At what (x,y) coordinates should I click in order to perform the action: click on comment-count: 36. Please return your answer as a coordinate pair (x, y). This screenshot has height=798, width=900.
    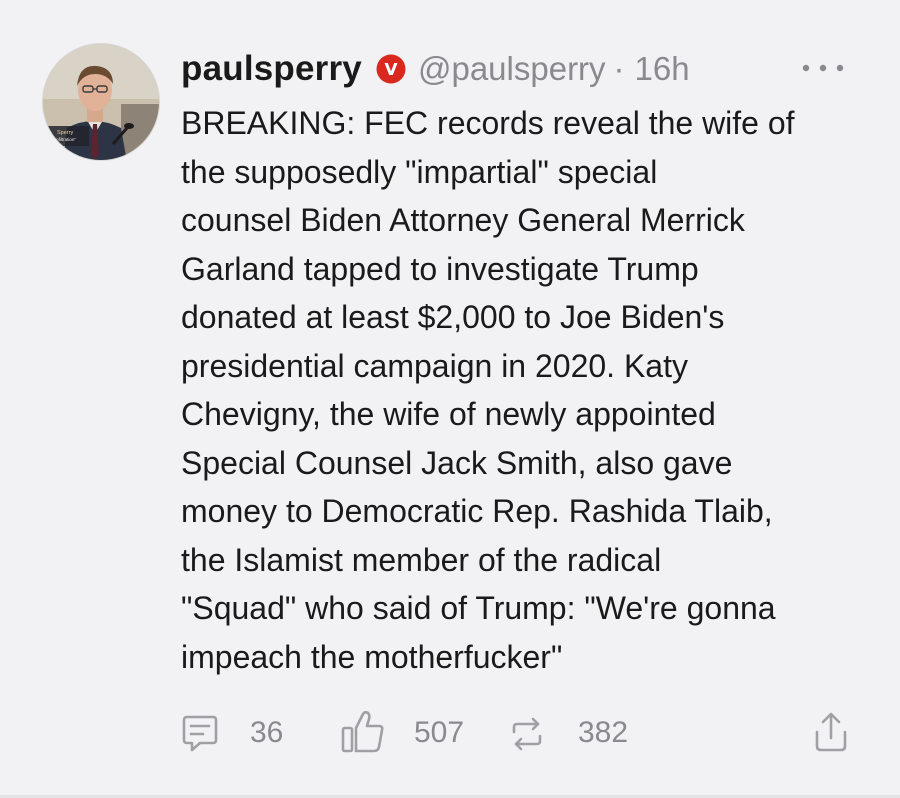
    Looking at the image, I should click on (266, 733).